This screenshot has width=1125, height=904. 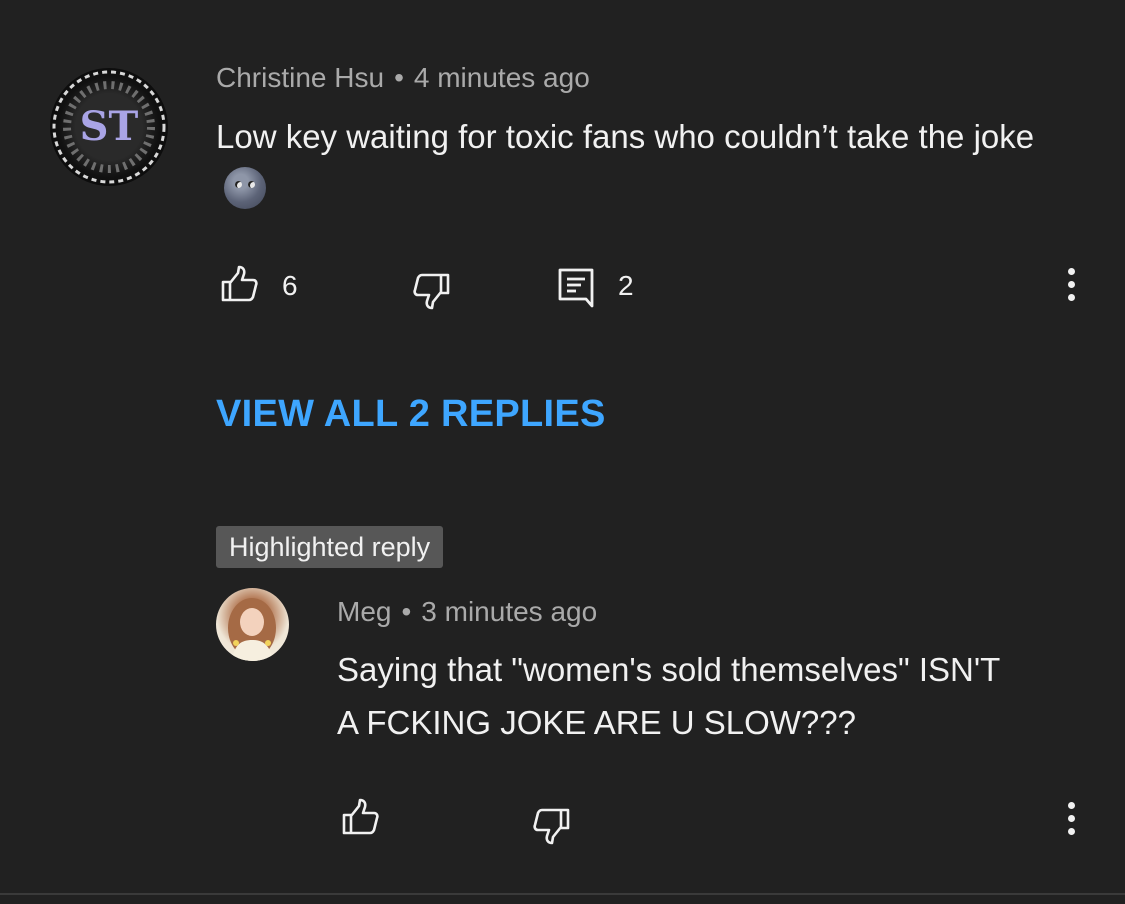 I want to click on reply-time: 3 minutes ago, so click(x=509, y=611).